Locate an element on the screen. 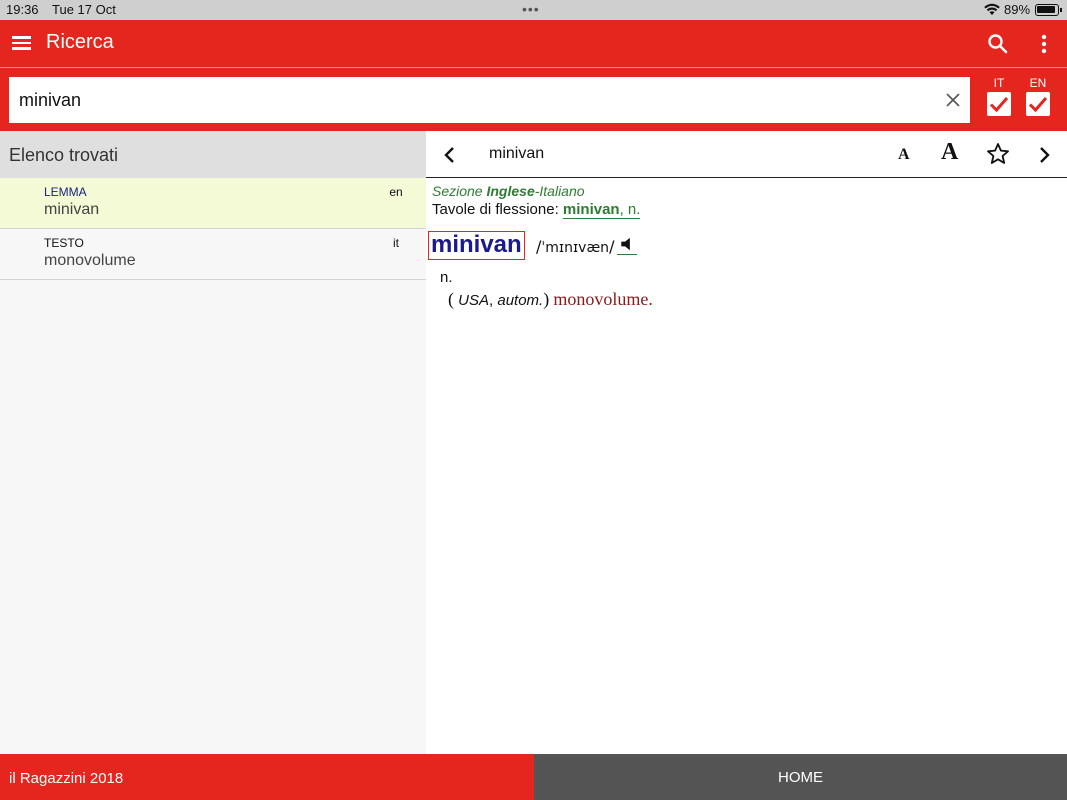 Image resolution: width=1067 pixels, height=800 pixels. home-button: HOME is located at coordinates (800, 777).